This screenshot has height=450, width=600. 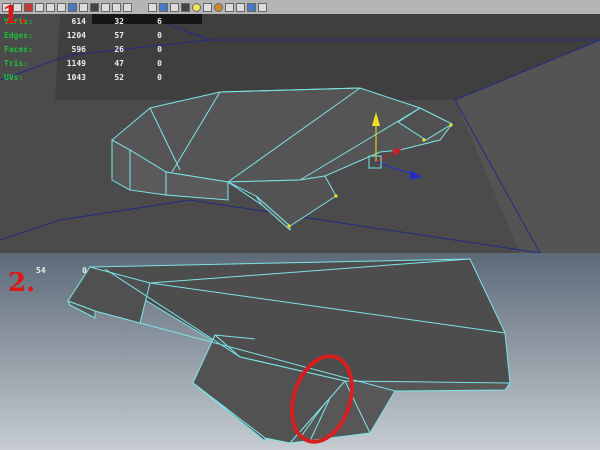 What do you see at coordinates (72, 7) in the screenshot?
I see `snap-grid-icon` at bounding box center [72, 7].